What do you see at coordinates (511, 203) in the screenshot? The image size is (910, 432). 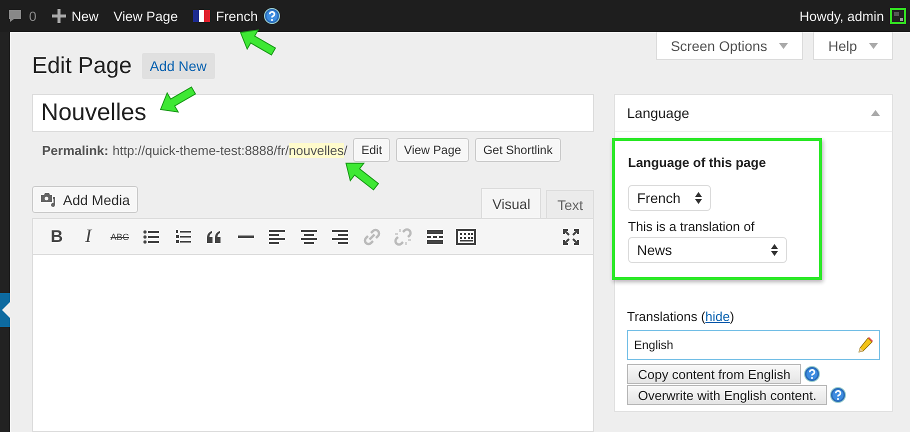 I see `editor-tab: Visual` at bounding box center [511, 203].